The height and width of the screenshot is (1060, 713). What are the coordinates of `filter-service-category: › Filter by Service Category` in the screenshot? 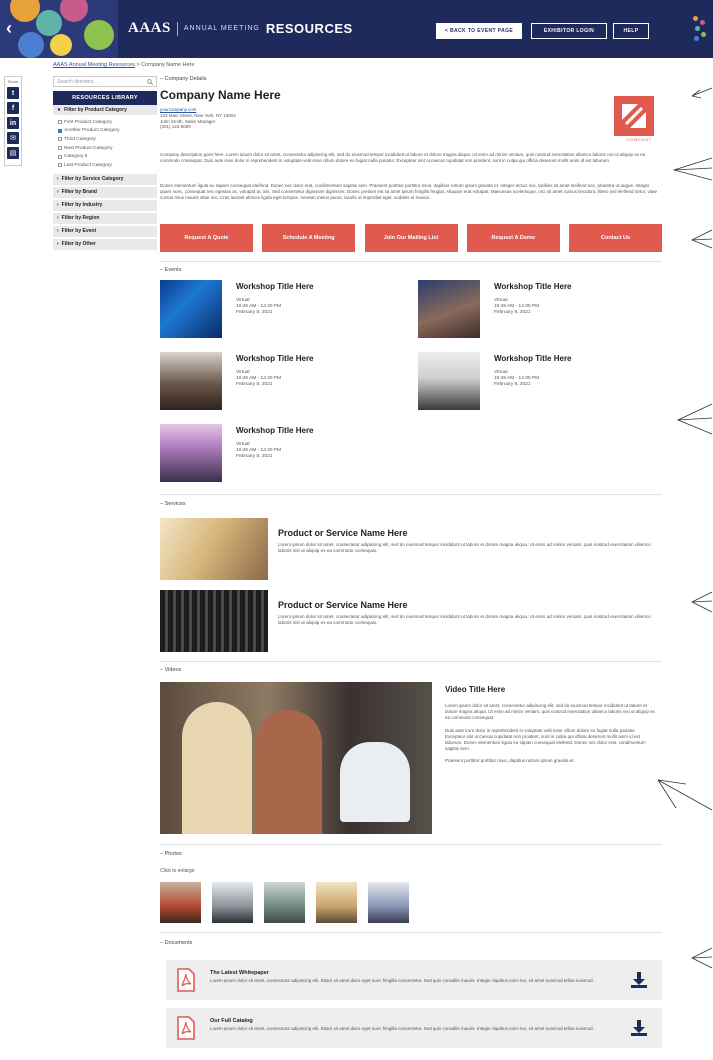 It's located at (105, 178).